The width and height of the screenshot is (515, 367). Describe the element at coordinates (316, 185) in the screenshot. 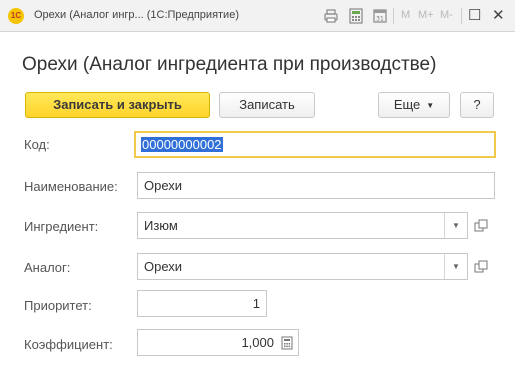

I see `name-field: Орехи` at that location.